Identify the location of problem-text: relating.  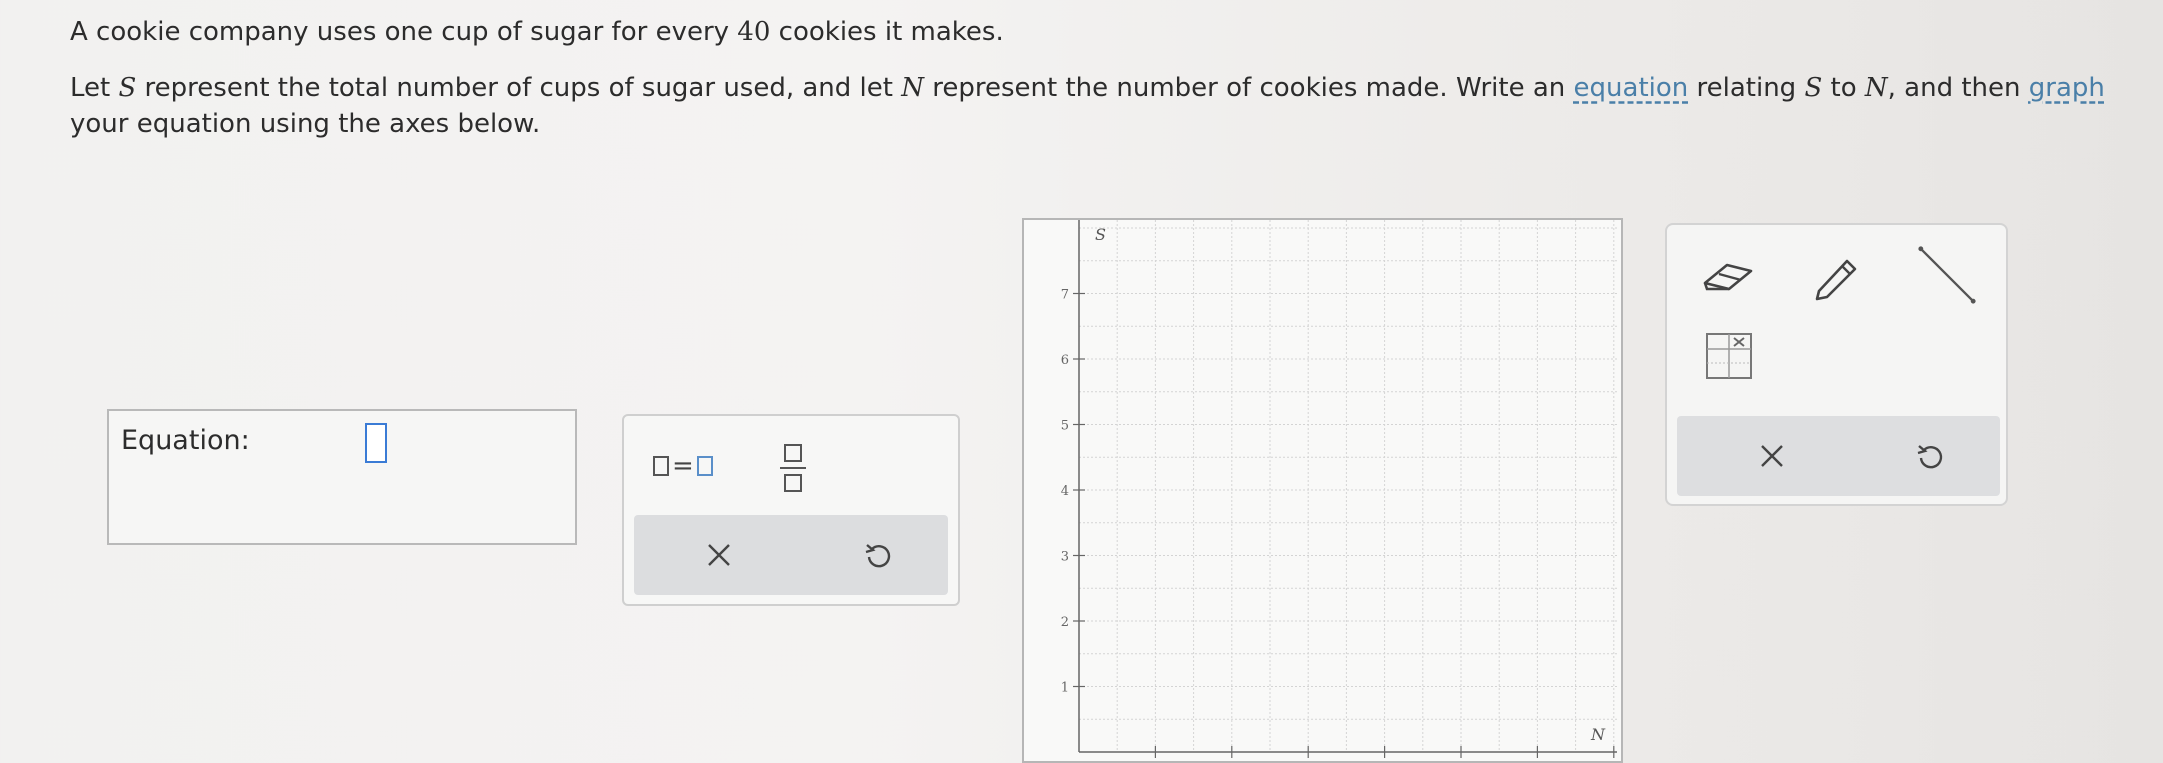
(1746, 88).